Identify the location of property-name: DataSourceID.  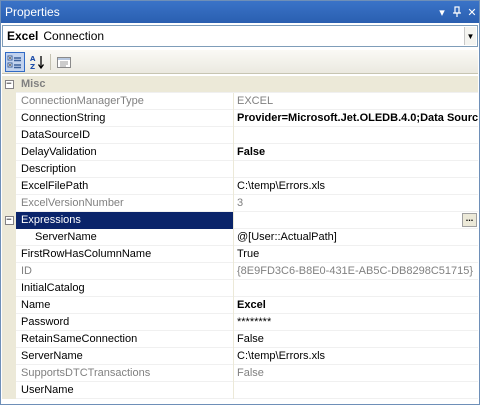
(125, 135).